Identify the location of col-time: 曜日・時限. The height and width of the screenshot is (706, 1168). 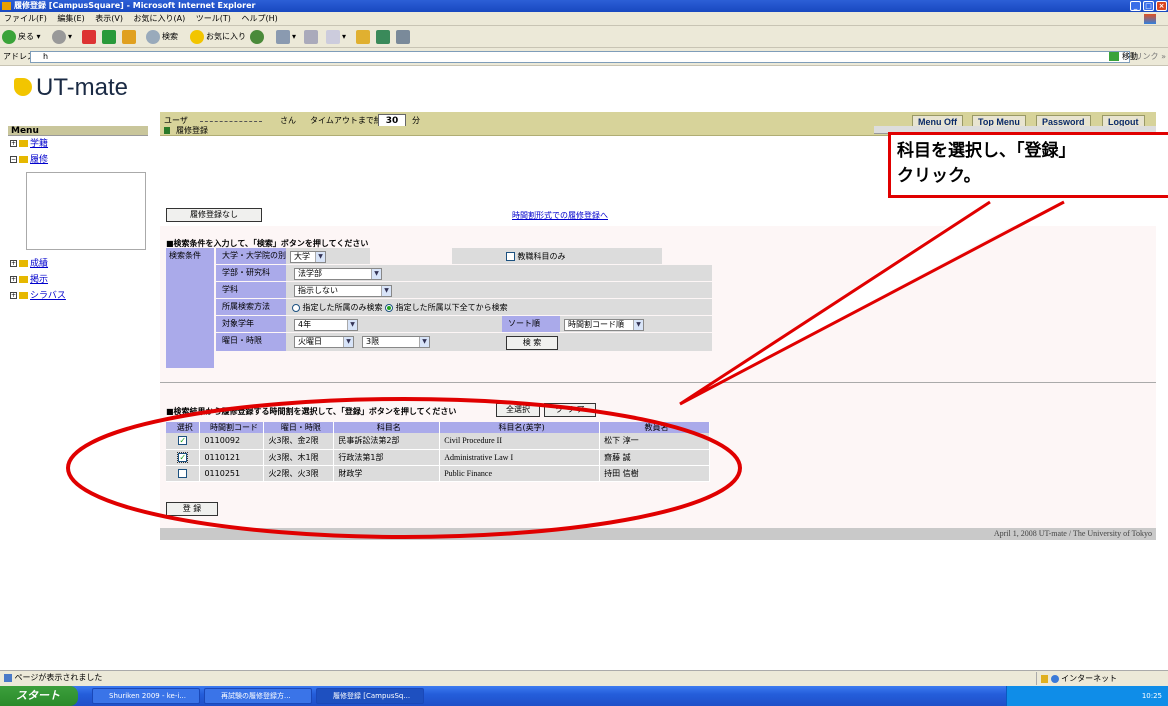
(299, 427).